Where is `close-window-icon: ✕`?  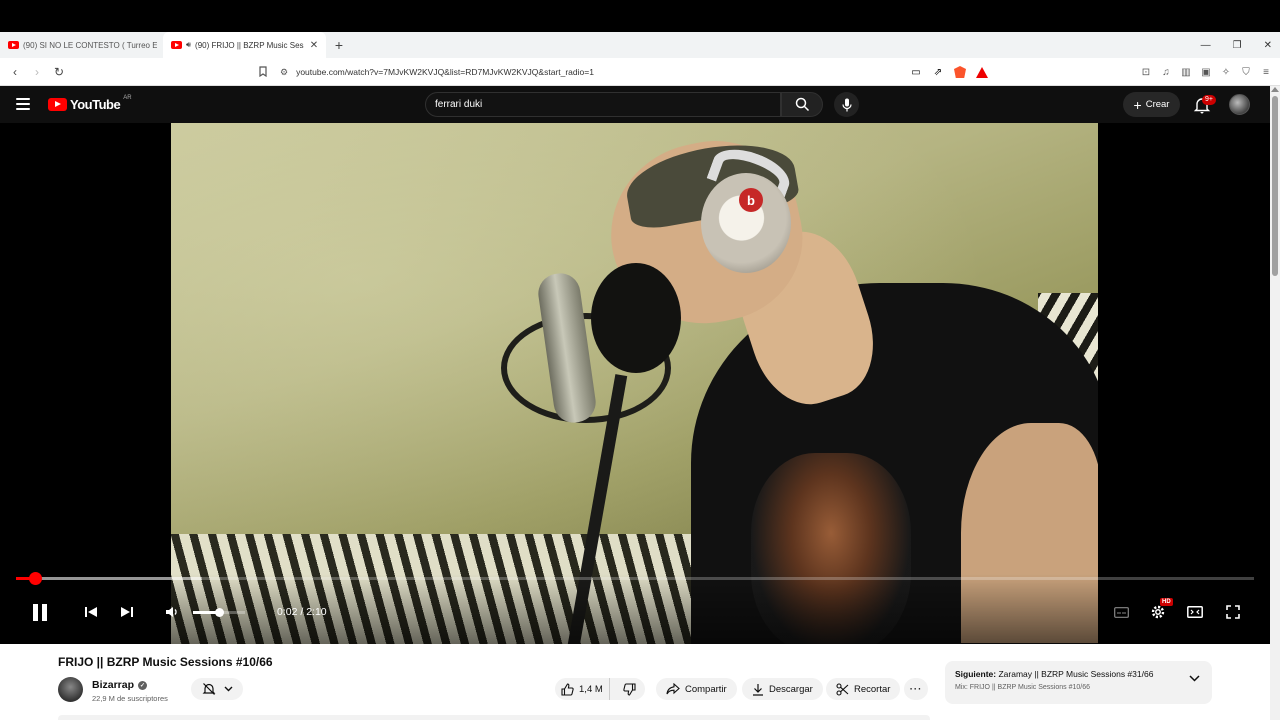
close-window-icon: ✕ is located at coordinates (1268, 45).